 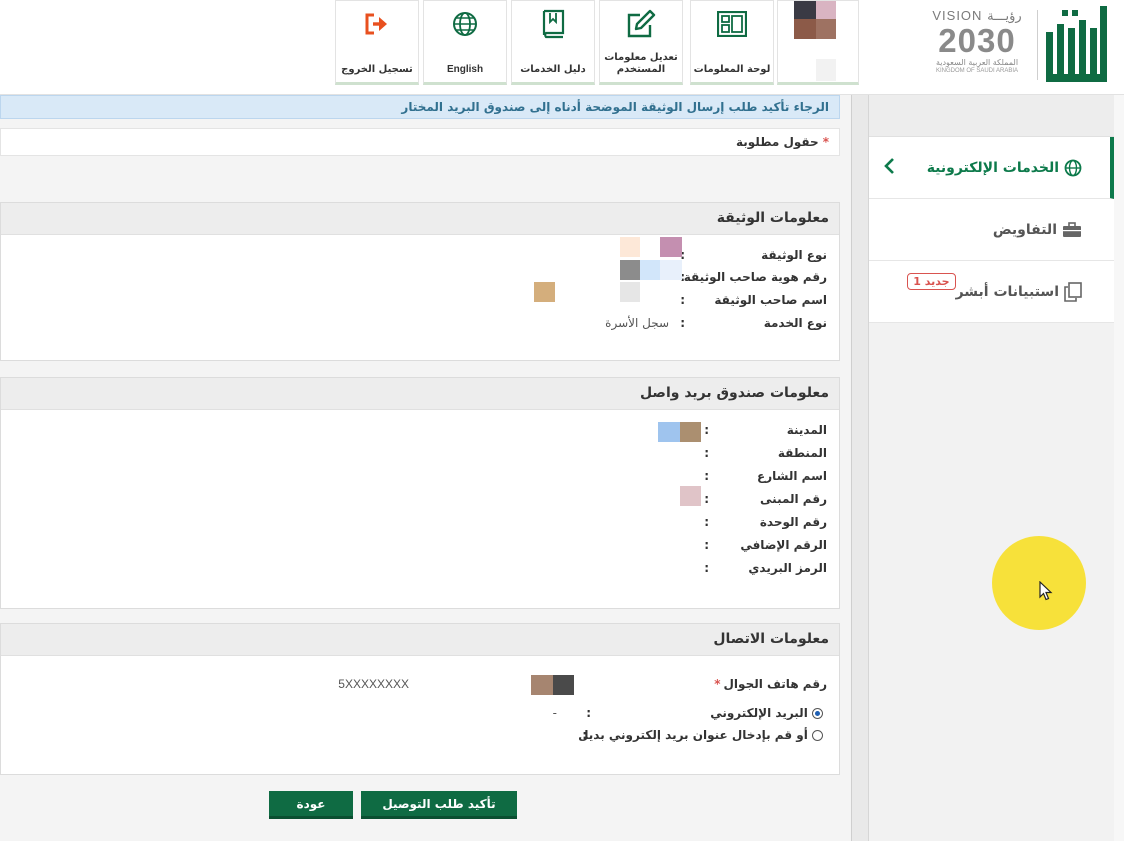 I want to click on absher-logo, so click(x=1076, y=45).